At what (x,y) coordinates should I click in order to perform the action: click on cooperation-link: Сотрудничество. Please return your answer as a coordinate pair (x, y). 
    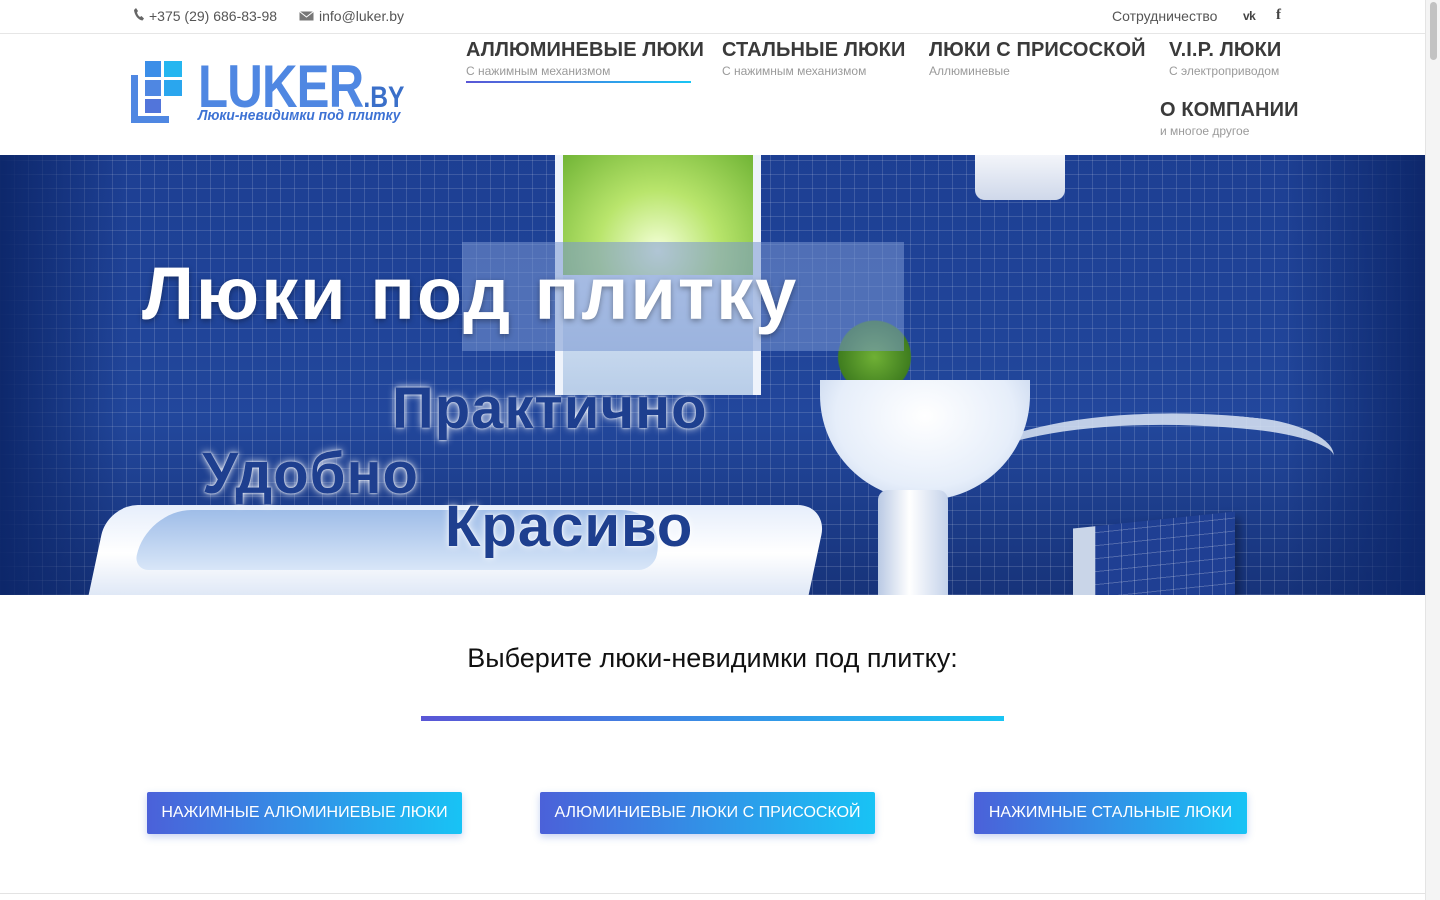
    Looking at the image, I should click on (1164, 16).